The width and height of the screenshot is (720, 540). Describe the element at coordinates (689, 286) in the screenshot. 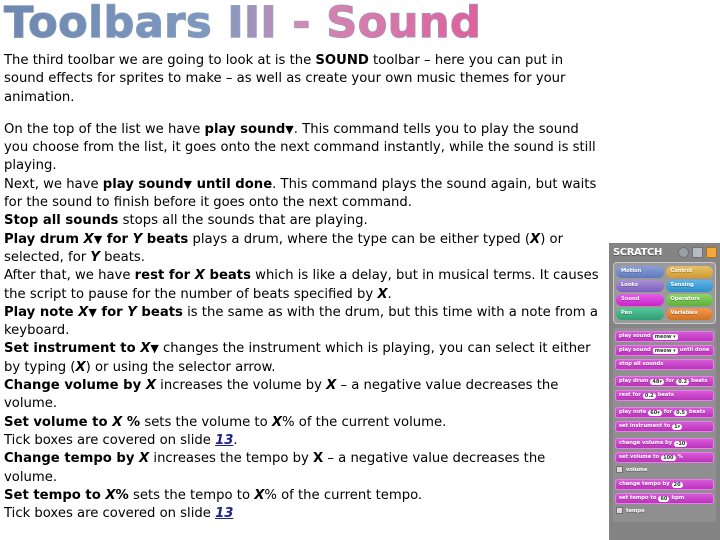

I see `category-sensing: Sensing` at that location.